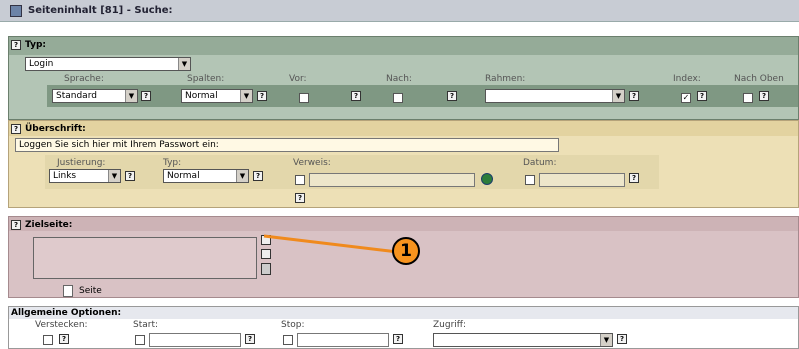  What do you see at coordinates (293, 325) in the screenshot?
I see `stop-label: Stop:` at bounding box center [293, 325].